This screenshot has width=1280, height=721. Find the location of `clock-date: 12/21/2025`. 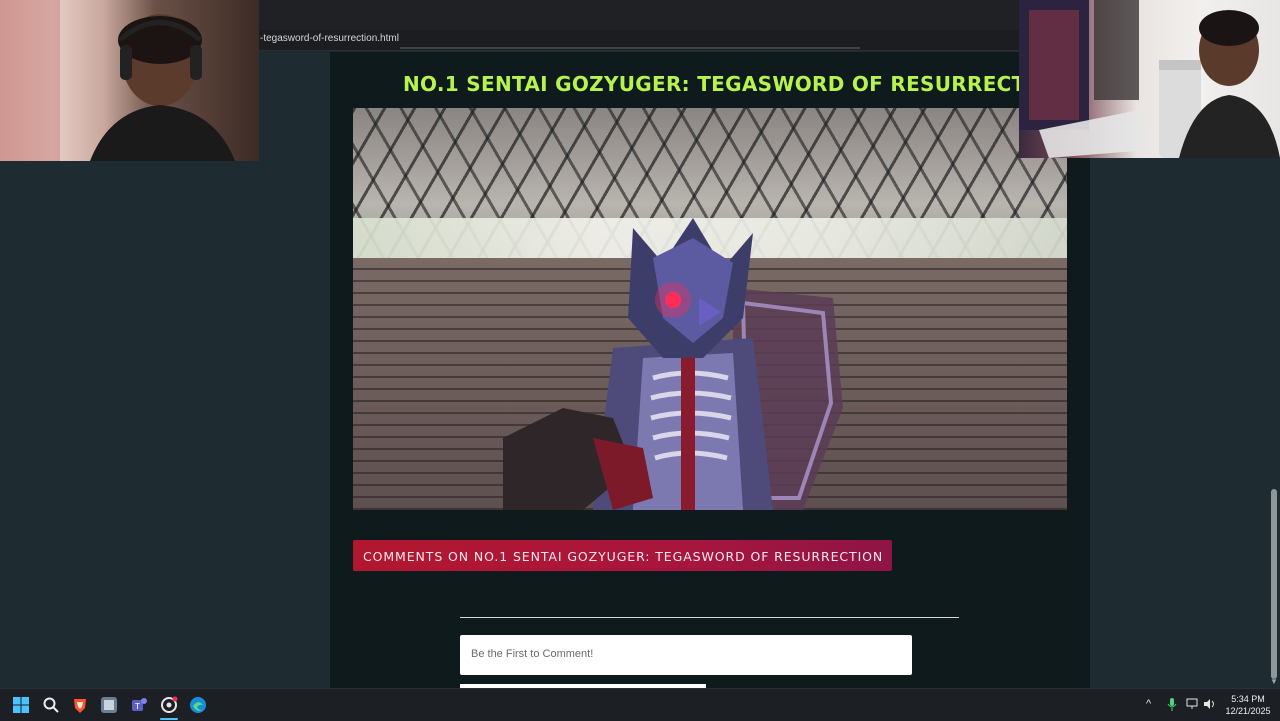

clock-date: 12/21/2025 is located at coordinates (1248, 711).